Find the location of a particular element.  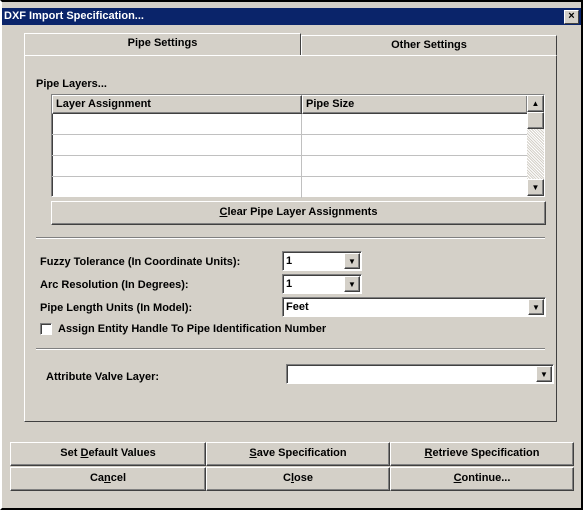

column-header-pipe-size: Pipe Size is located at coordinates (415, 104).